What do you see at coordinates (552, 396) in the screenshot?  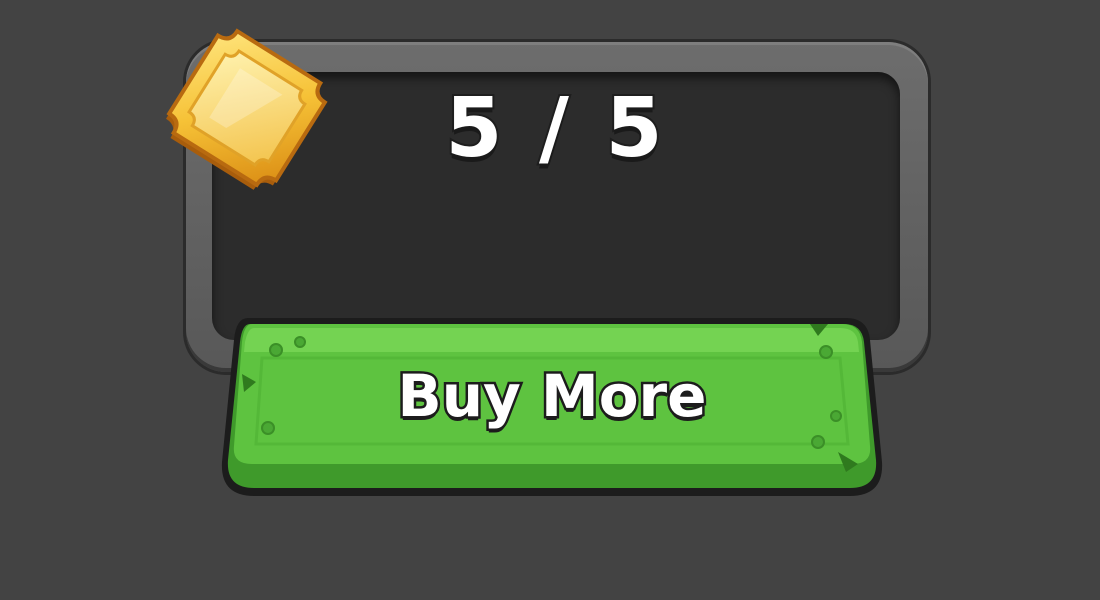 I see `buy-more-label: Buy More` at bounding box center [552, 396].